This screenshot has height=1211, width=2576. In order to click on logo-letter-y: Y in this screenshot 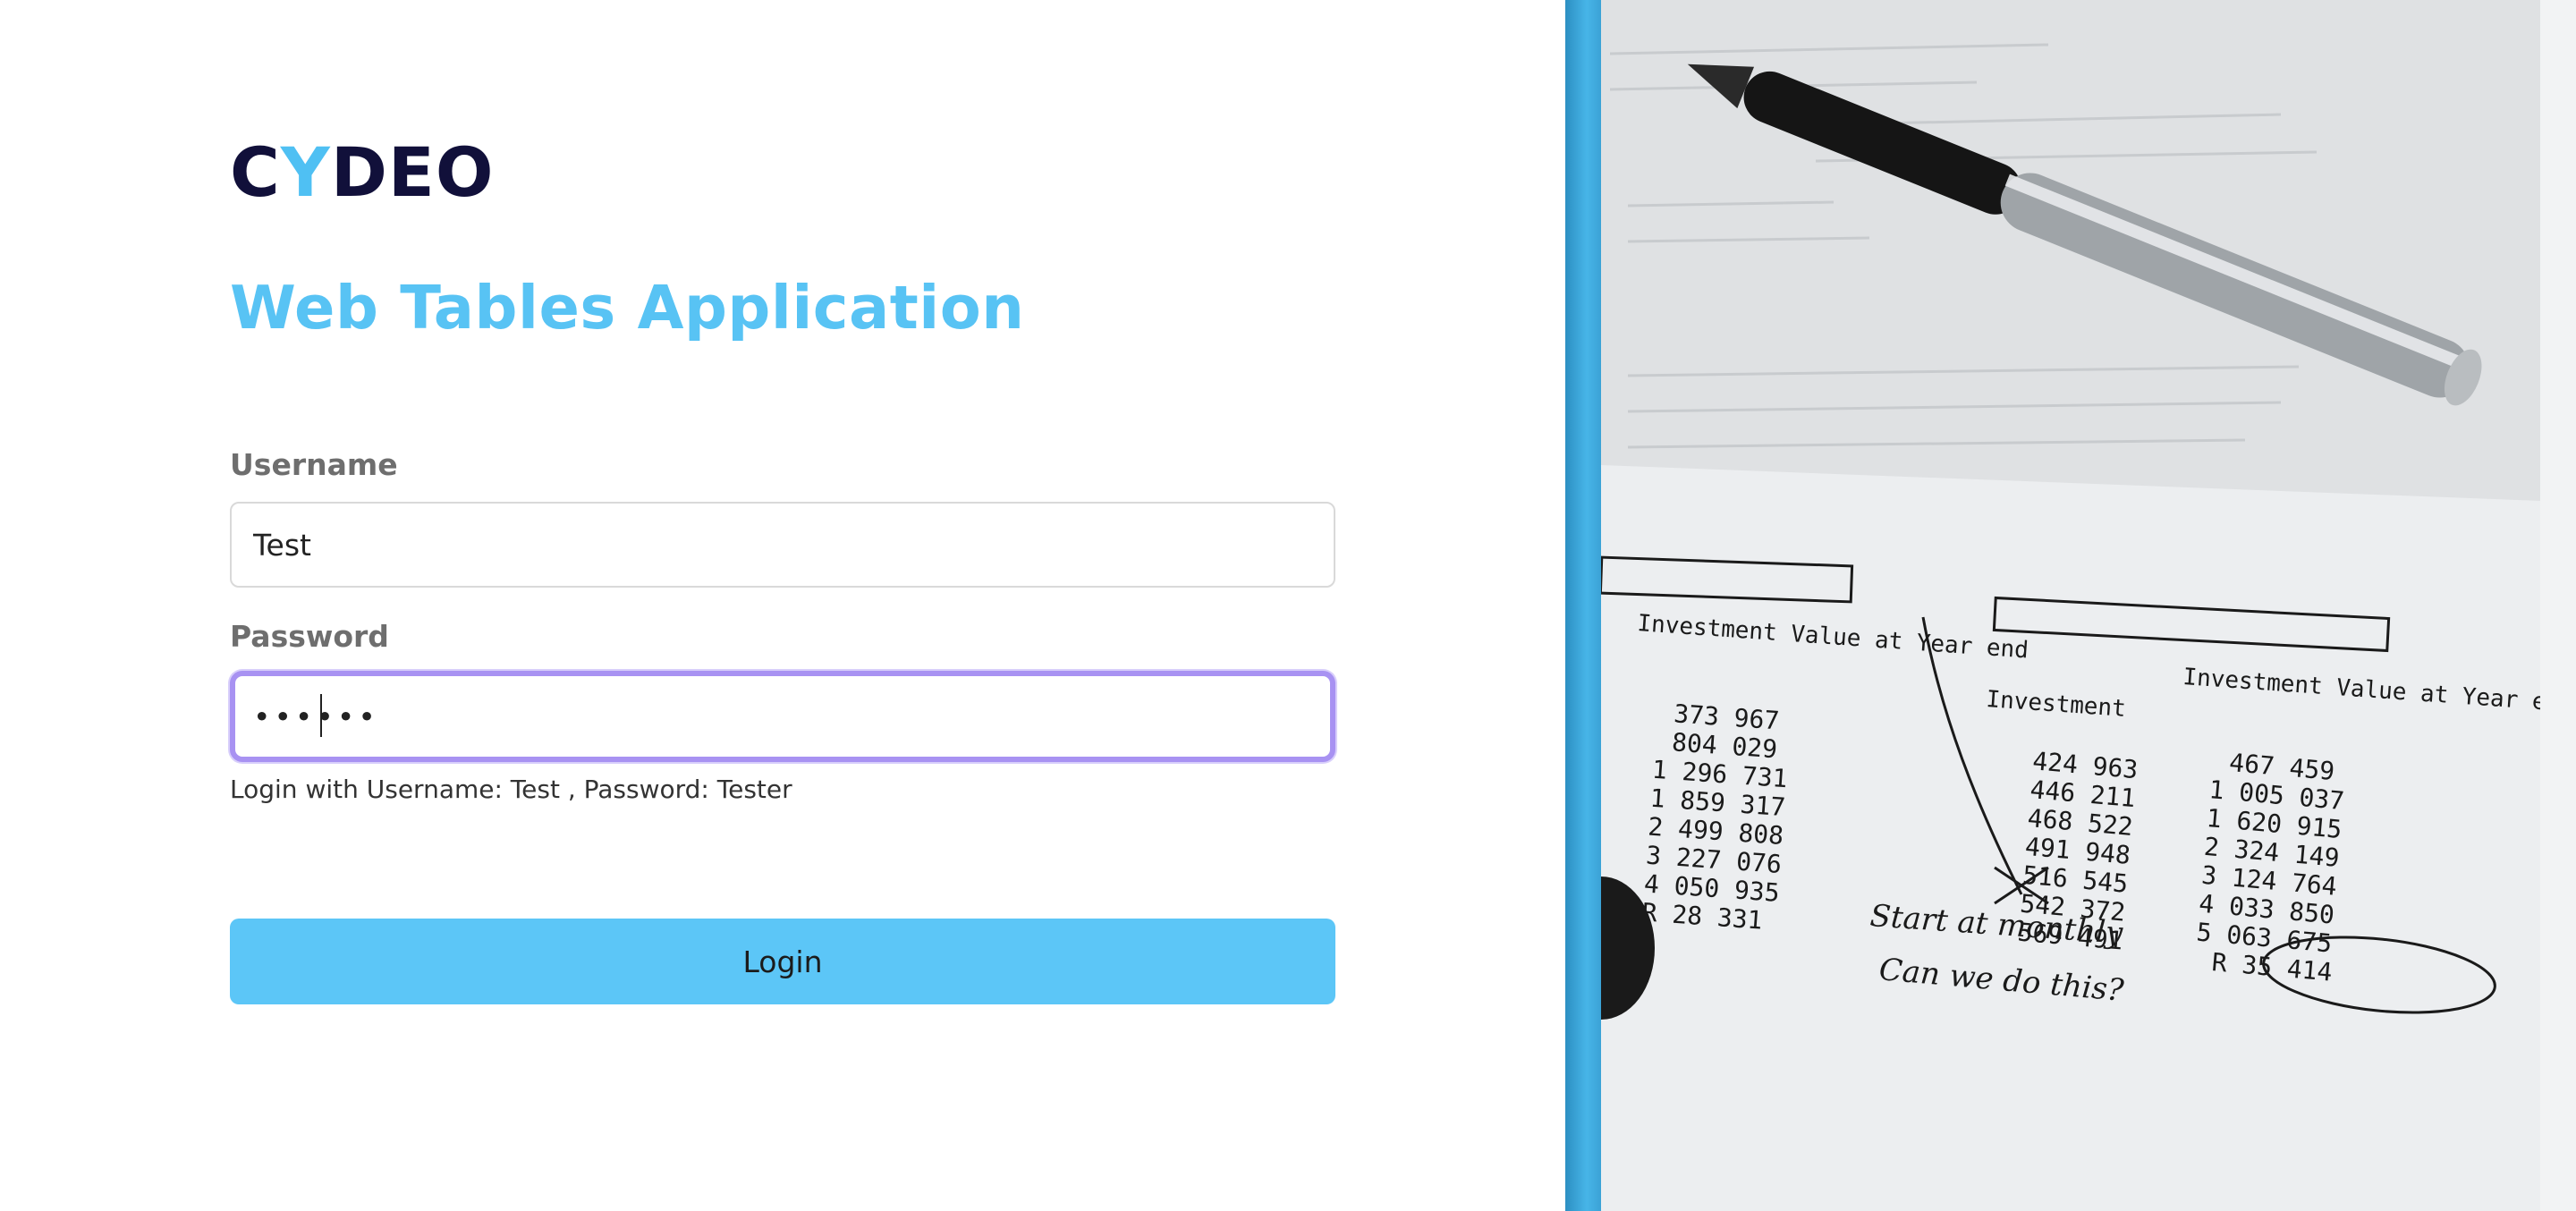, I will do `click(305, 171)`.